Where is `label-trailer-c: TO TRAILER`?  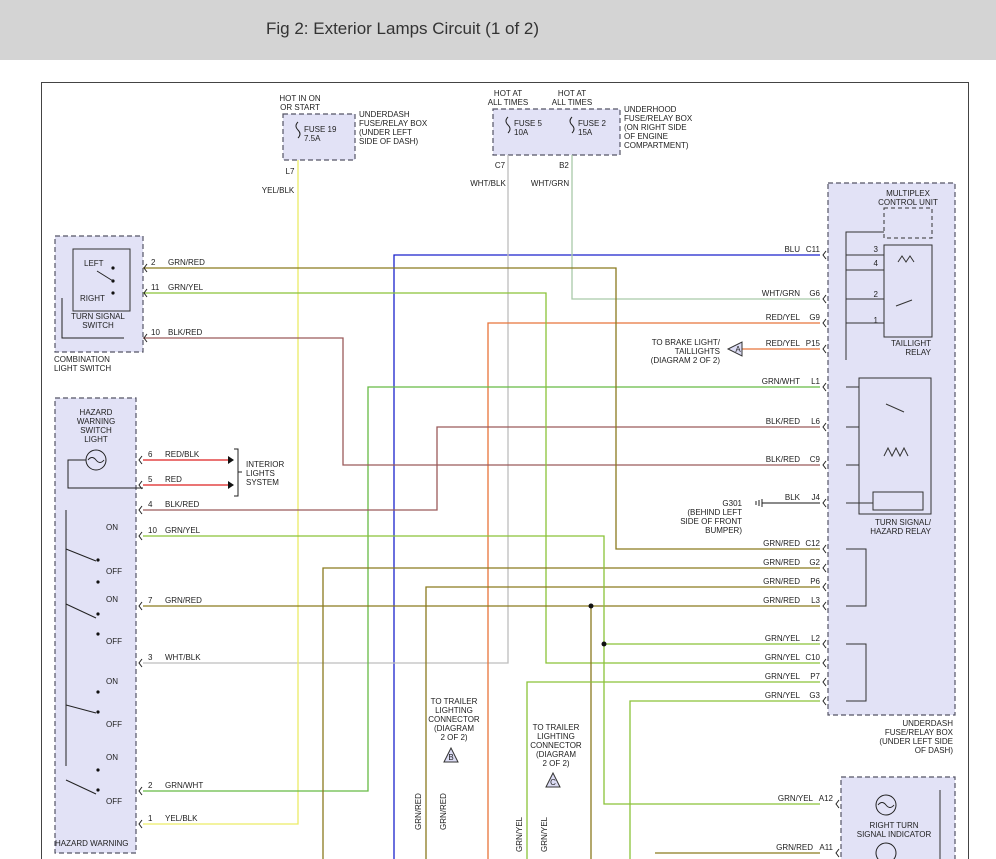 label-trailer-c: TO TRAILER is located at coordinates (556, 727).